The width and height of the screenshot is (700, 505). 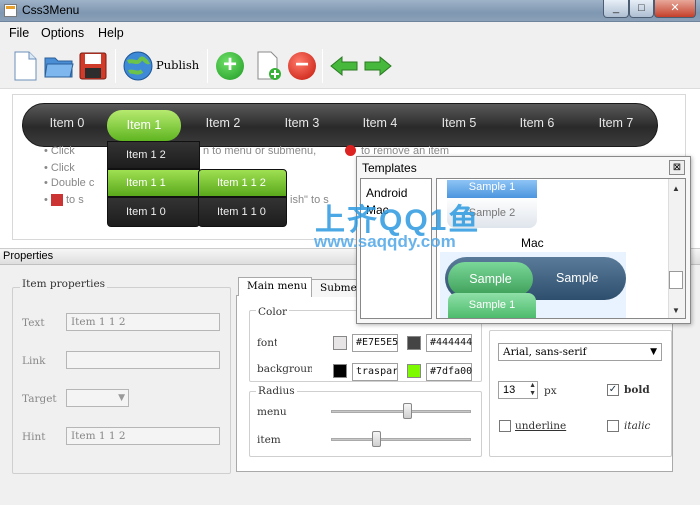 I want to click on scroll-thumb, so click(x=676, y=280).